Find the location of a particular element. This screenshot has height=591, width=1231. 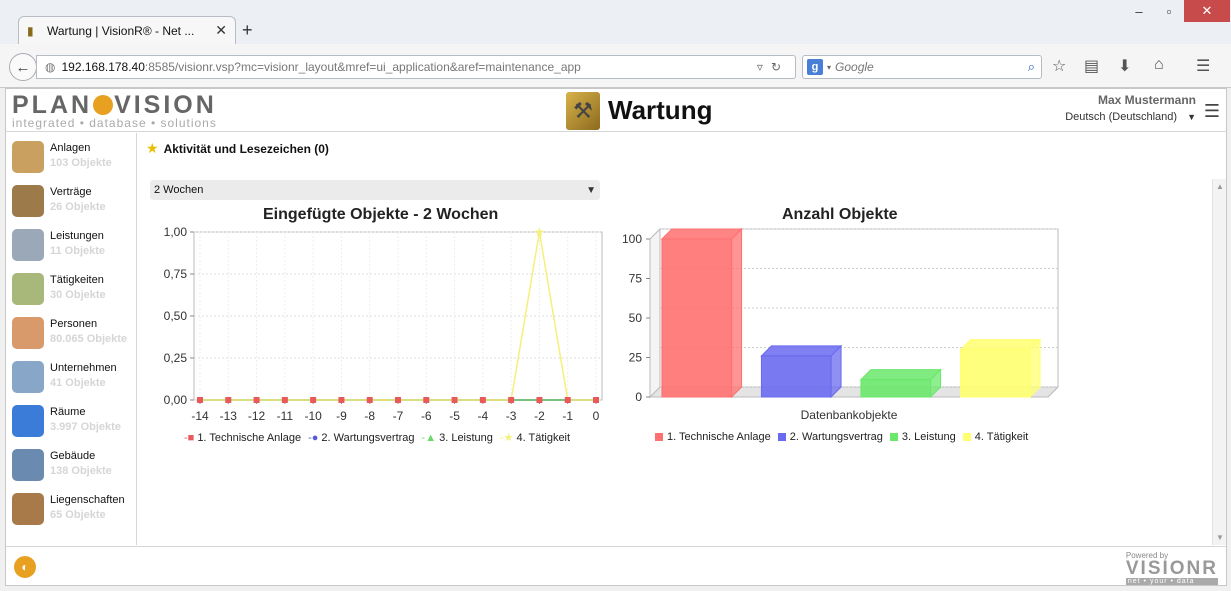

line-chart-xtick-label: -9 is located at coordinates (341, 416).